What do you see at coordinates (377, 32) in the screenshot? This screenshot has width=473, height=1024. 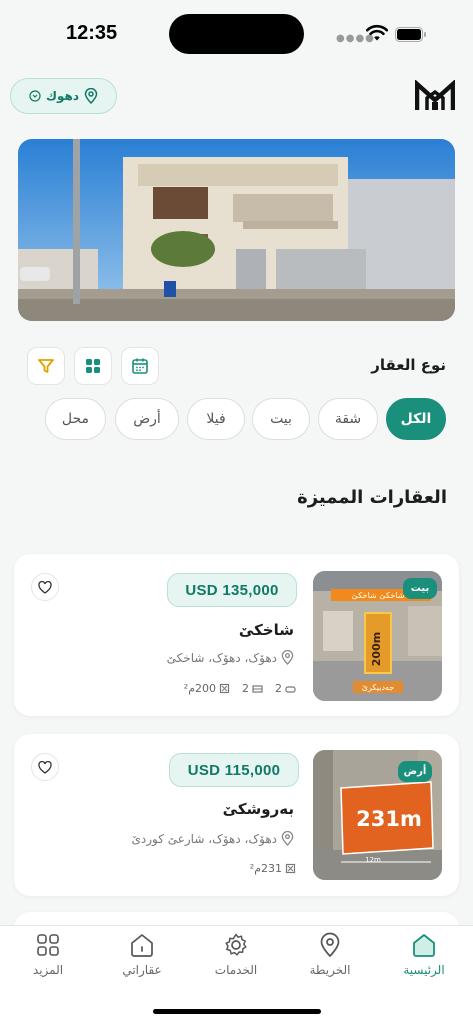 I see `wifi-icon` at bounding box center [377, 32].